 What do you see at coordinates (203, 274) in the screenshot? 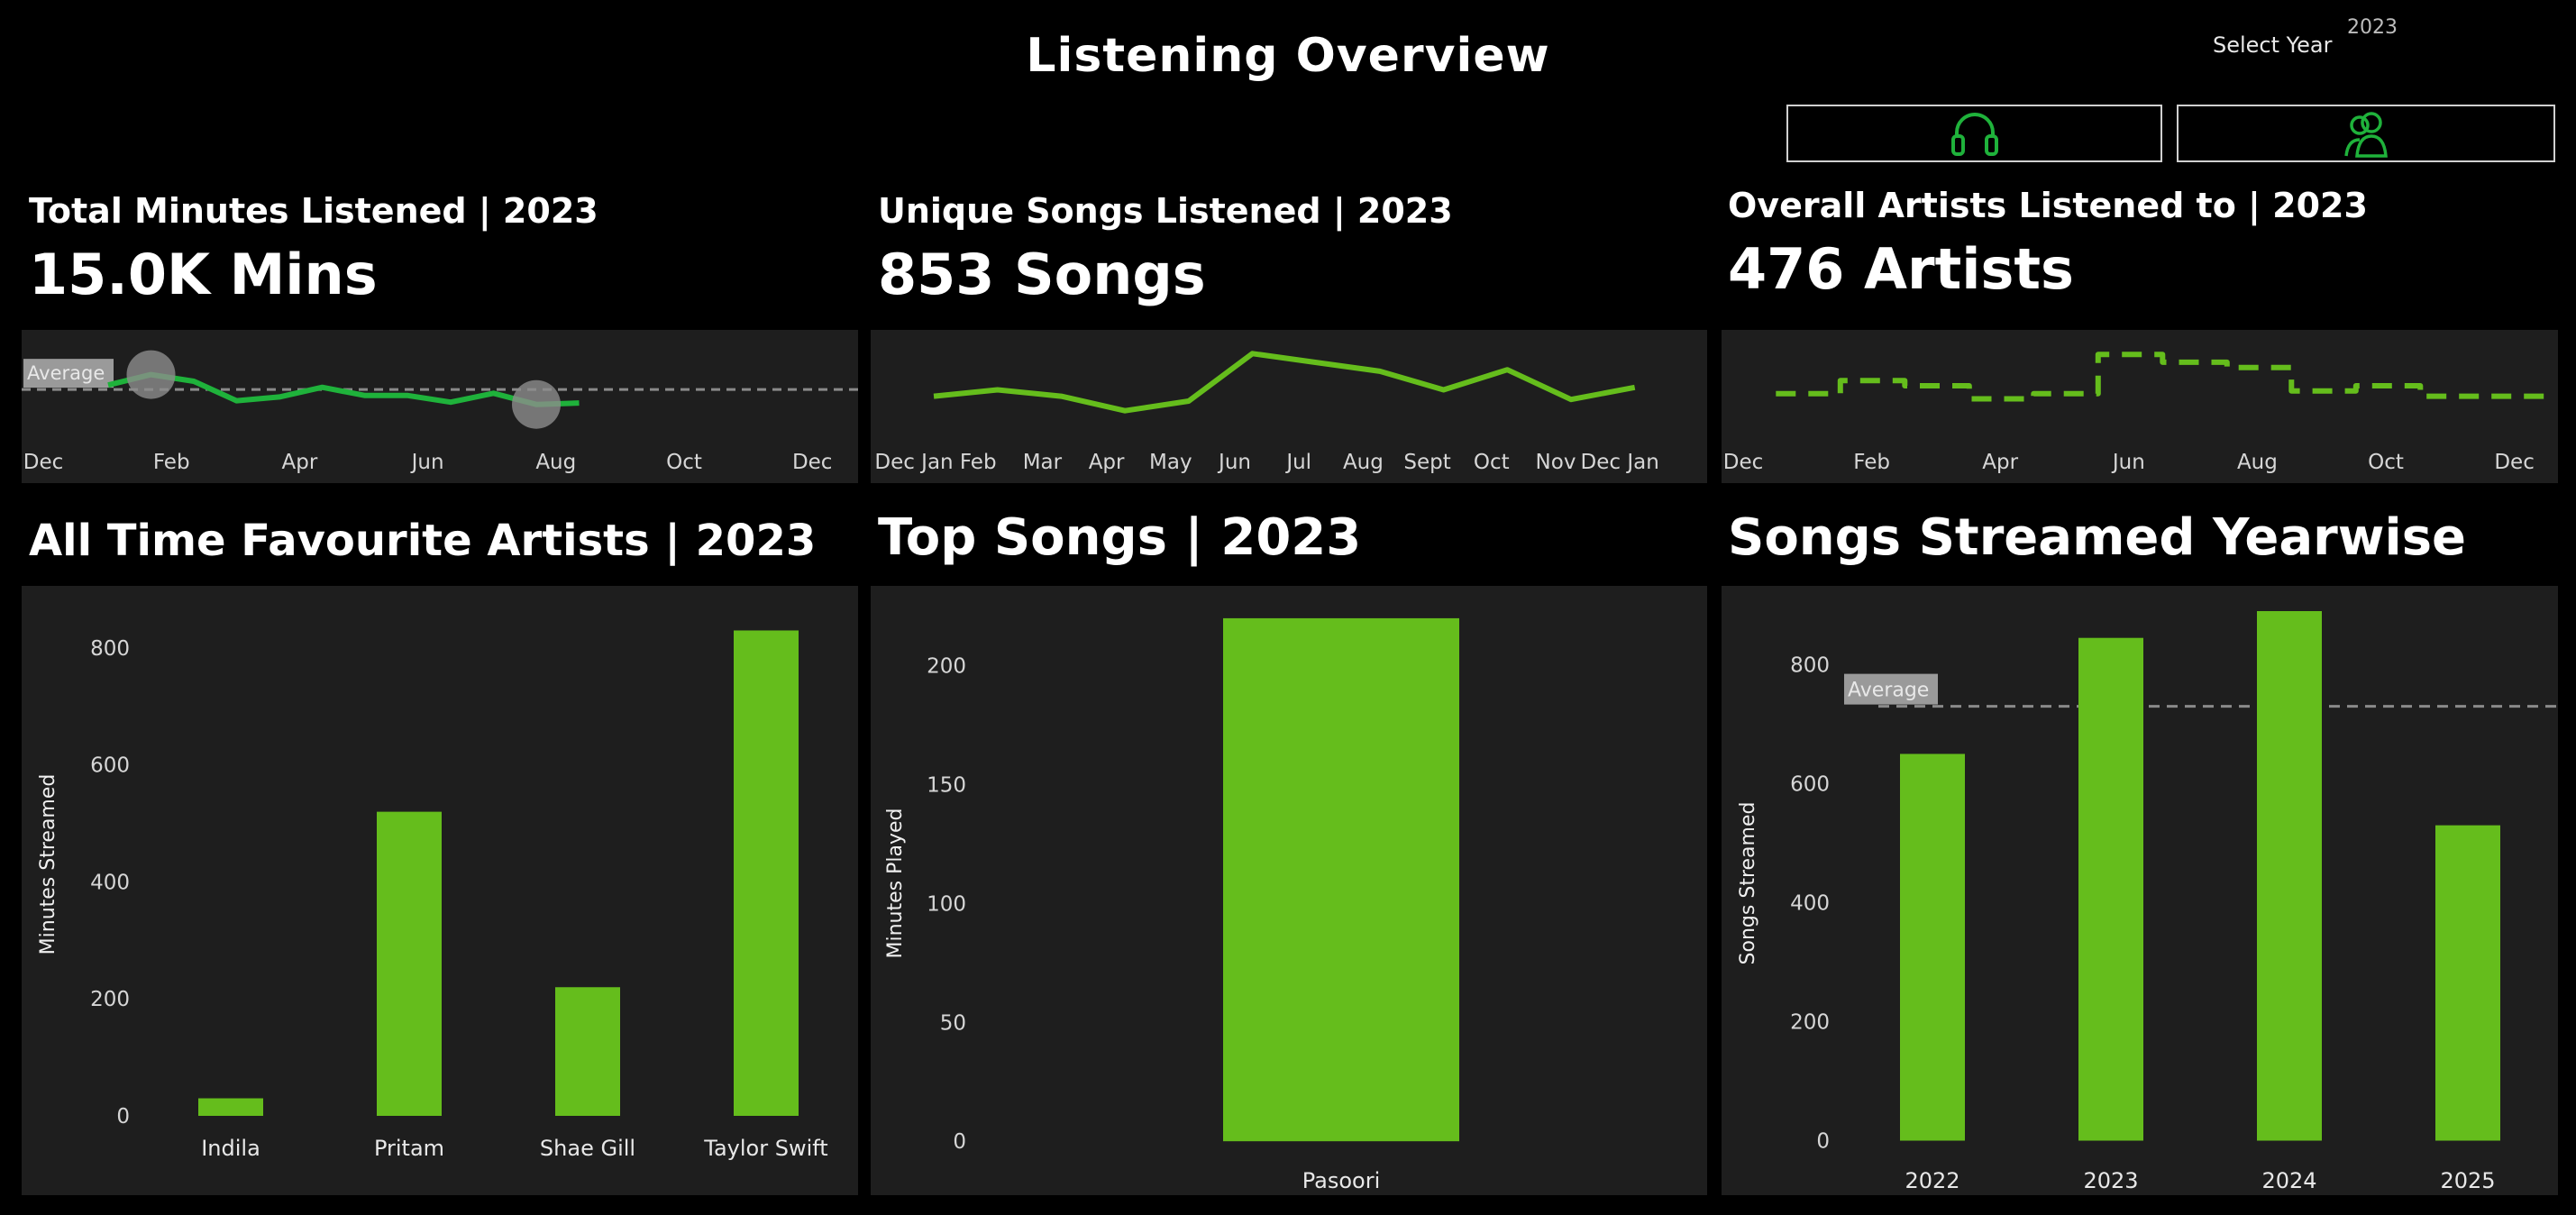
I see `kpi-minutes-value: 15.0K Mins` at bounding box center [203, 274].